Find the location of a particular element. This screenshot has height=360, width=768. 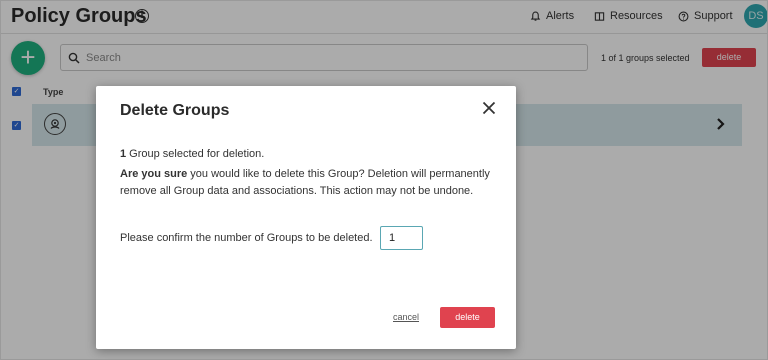

selection-summary-text: Group selected for deletion. is located at coordinates (195, 154).